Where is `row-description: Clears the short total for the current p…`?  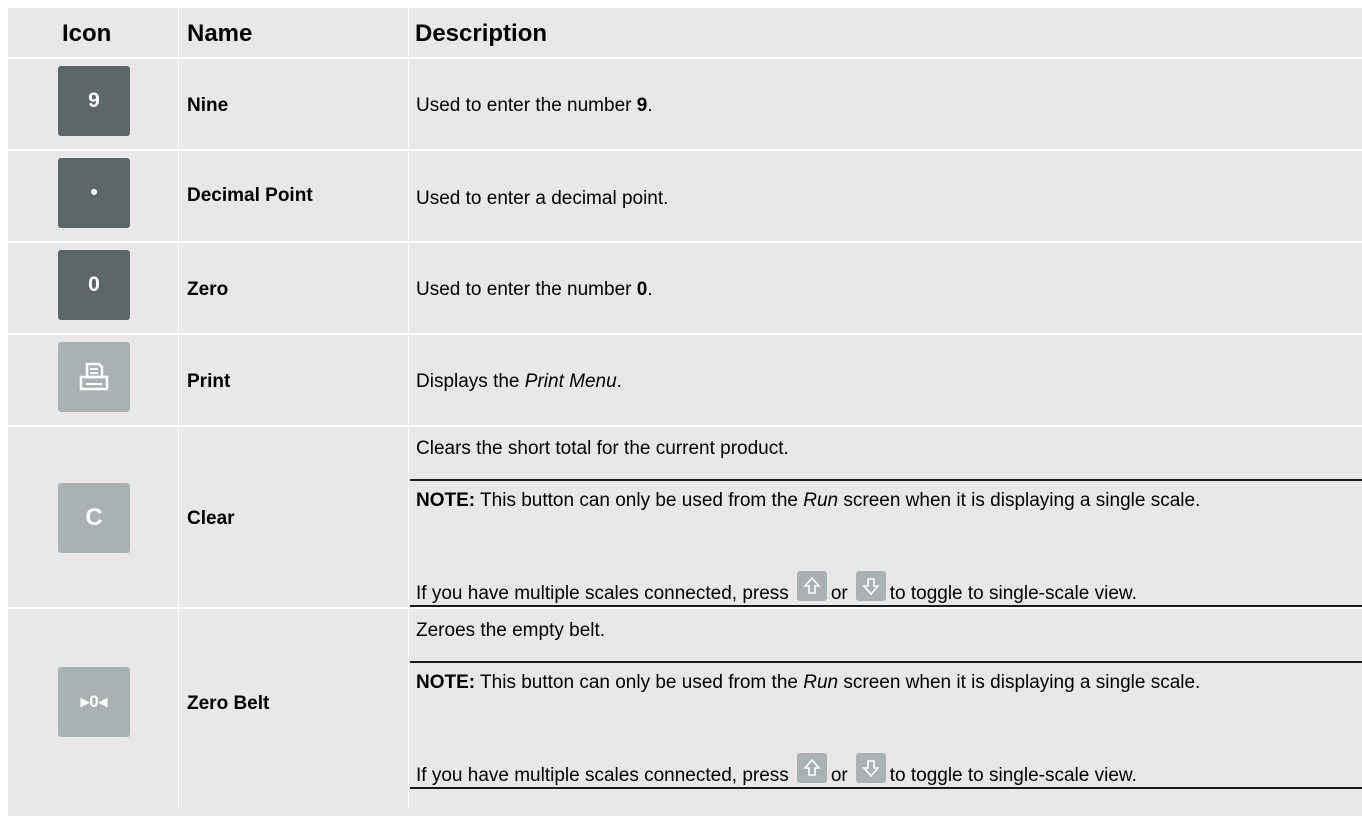
row-description: Clears the short total for the current p… is located at coordinates (602, 448).